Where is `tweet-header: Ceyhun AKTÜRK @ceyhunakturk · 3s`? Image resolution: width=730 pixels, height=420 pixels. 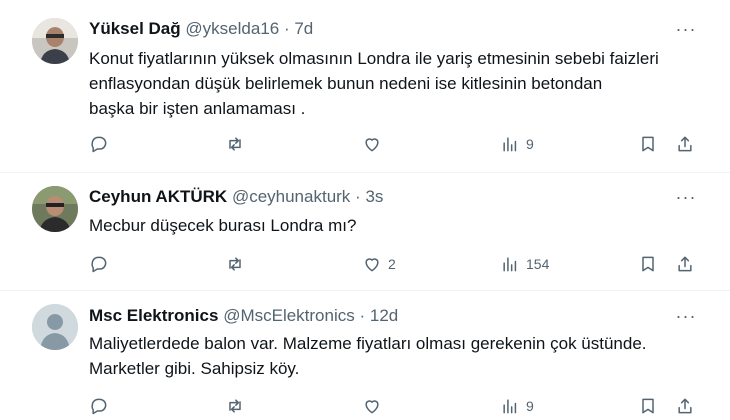 tweet-header: Ceyhun AKTÜRK @ceyhunakturk · 3s is located at coordinates (236, 197).